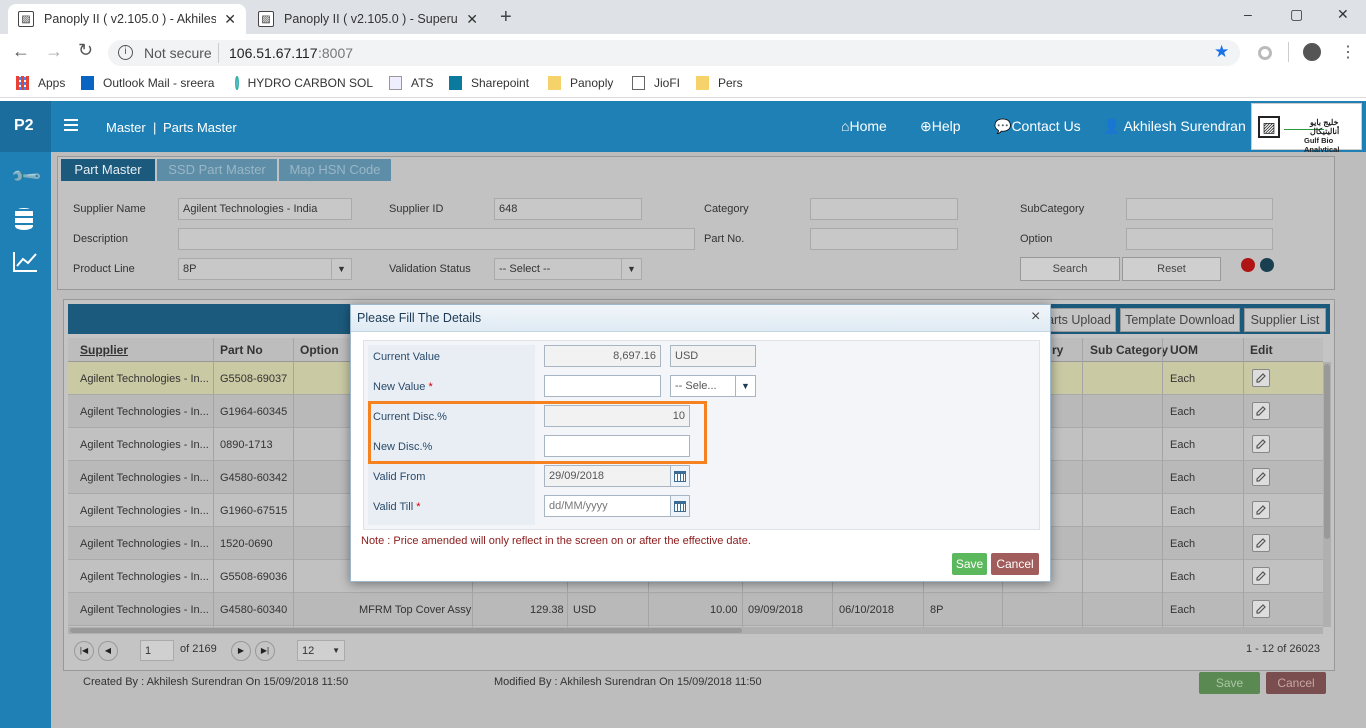  What do you see at coordinates (1248, 14) in the screenshot?
I see `minimize-button: –` at bounding box center [1248, 14].